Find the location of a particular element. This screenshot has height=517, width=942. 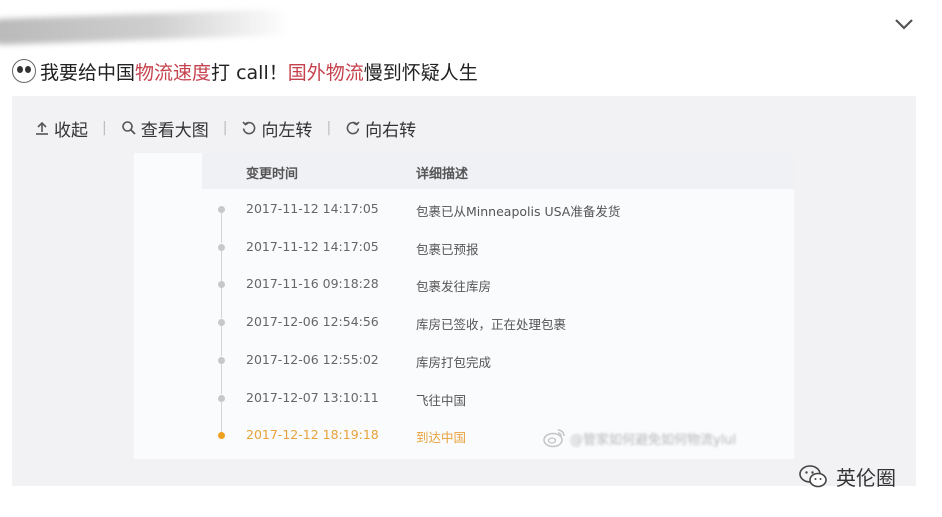

rotate-right-button: 向右转 is located at coordinates (380, 128).